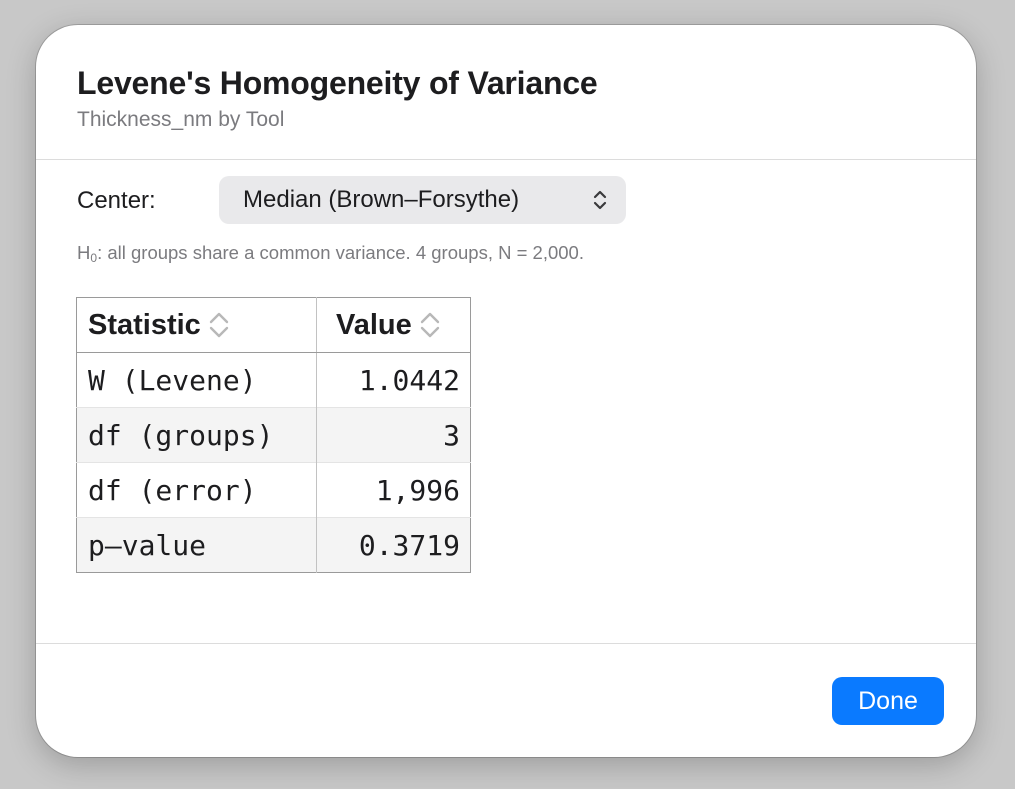 The height and width of the screenshot is (789, 1015). I want to click on hint-h: H, so click(84, 252).